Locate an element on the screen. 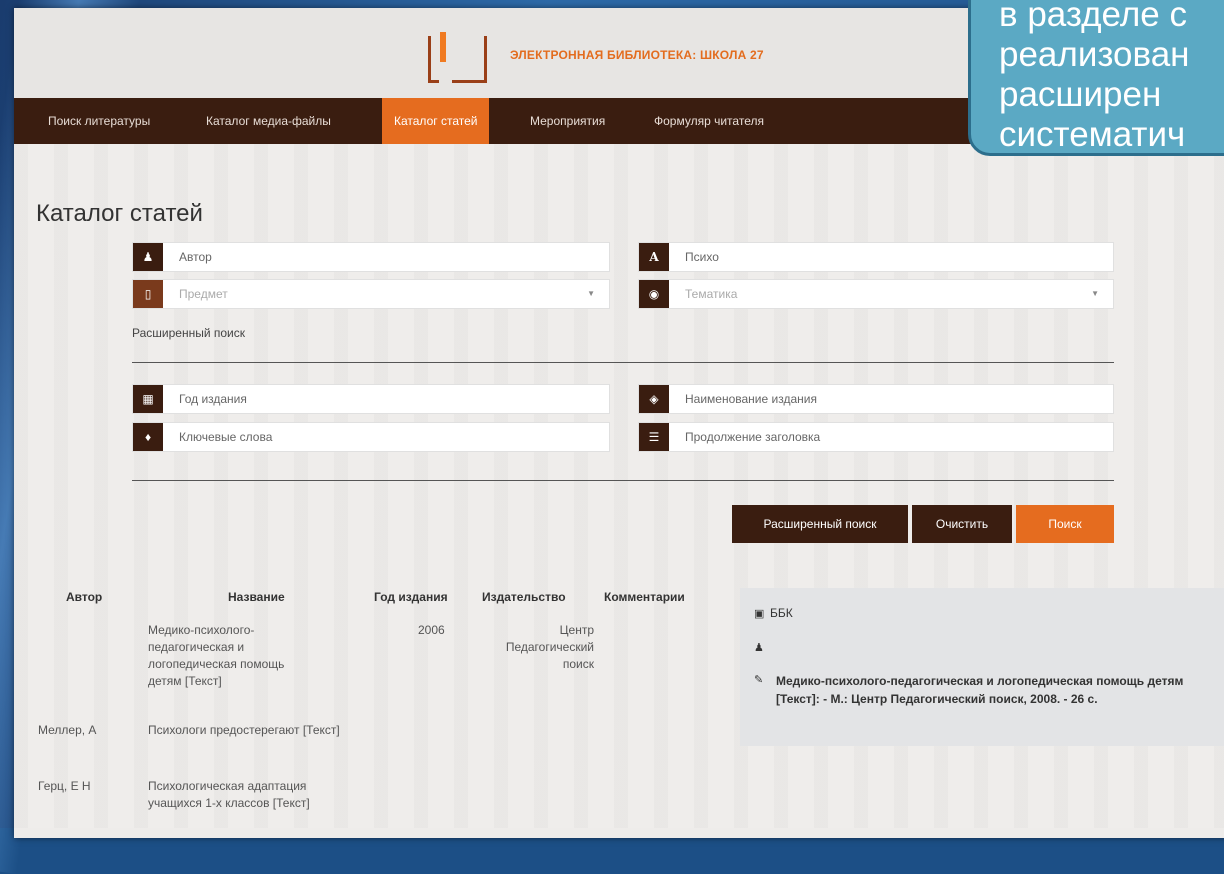  calendar-icon: ▦ is located at coordinates (148, 399).